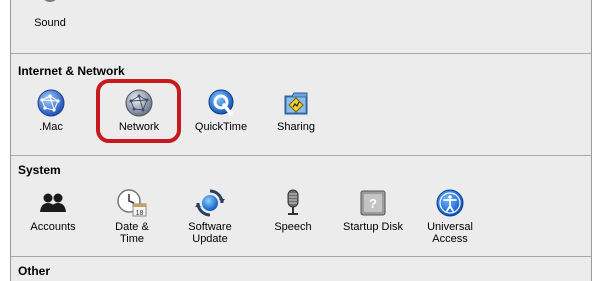 This screenshot has height=281, width=602. I want to click on speech-icon, so click(293, 202).